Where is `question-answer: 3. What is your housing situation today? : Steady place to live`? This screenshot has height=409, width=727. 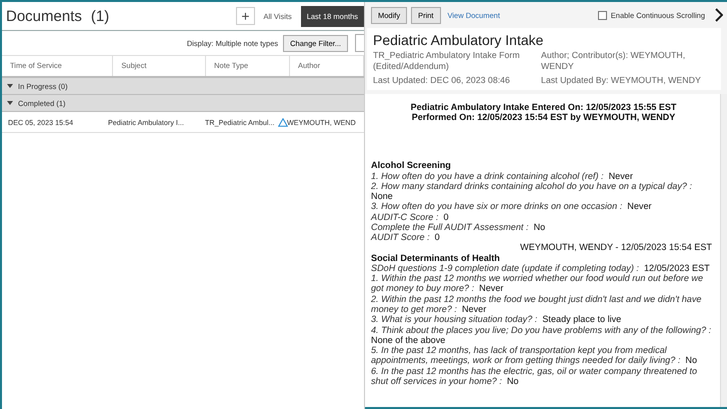 question-answer: 3. What is your housing situation today? : Steady place to live is located at coordinates (496, 319).